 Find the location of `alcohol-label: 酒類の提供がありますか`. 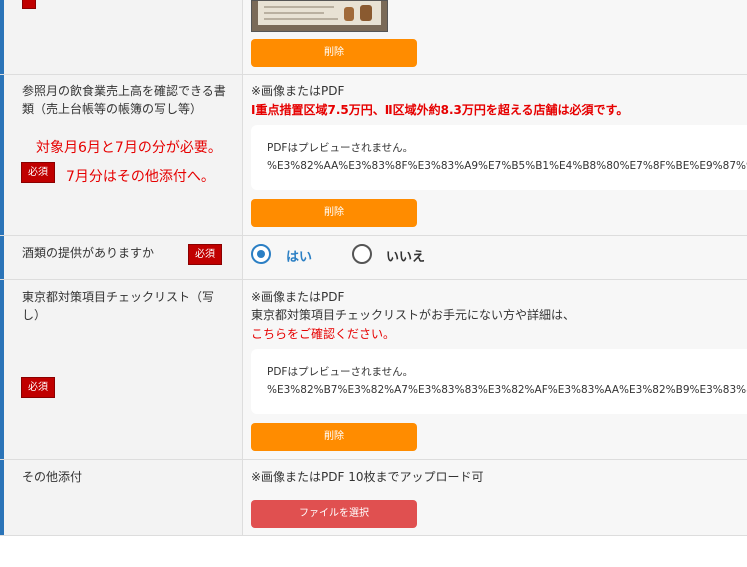

alcohol-label: 酒類の提供がありますか is located at coordinates (88, 253).